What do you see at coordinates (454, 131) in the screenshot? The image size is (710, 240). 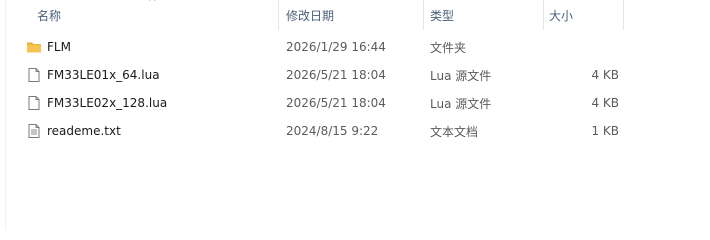 I see `file-type: 文本文档` at bounding box center [454, 131].